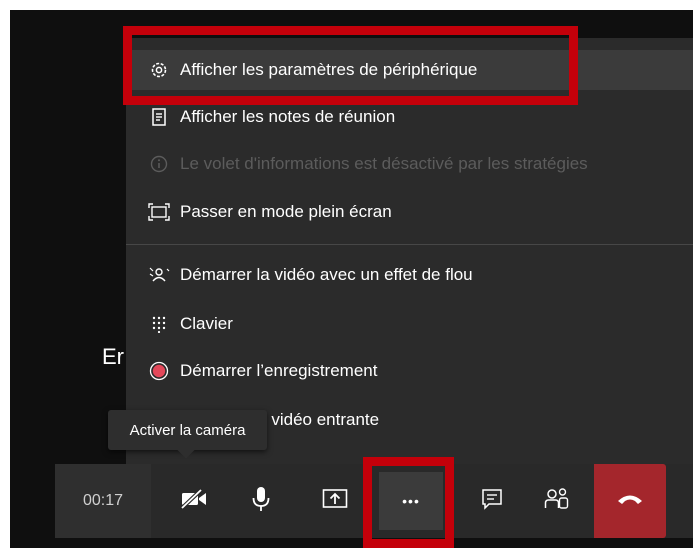 This screenshot has width=693, height=548. Describe the element at coordinates (409, 244) in the screenshot. I see `menu-separator` at that location.